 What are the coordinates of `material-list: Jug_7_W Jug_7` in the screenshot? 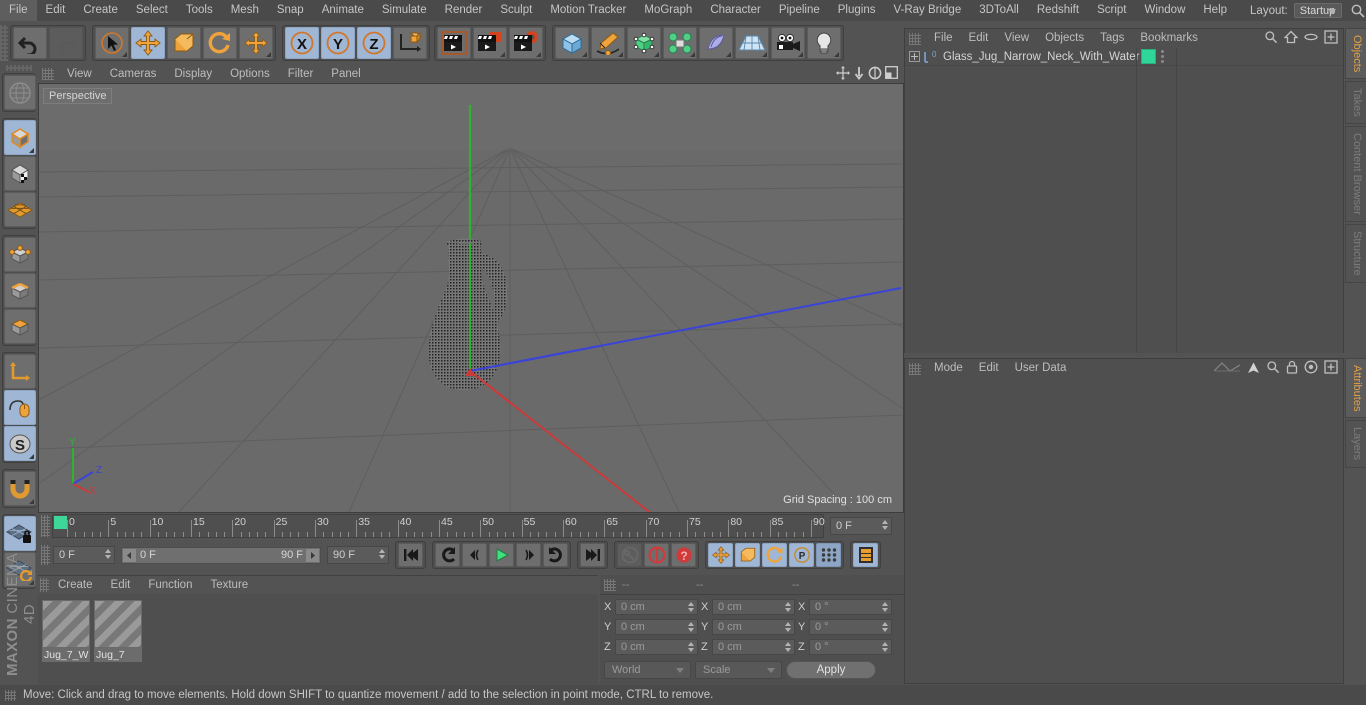 It's located at (318, 628).